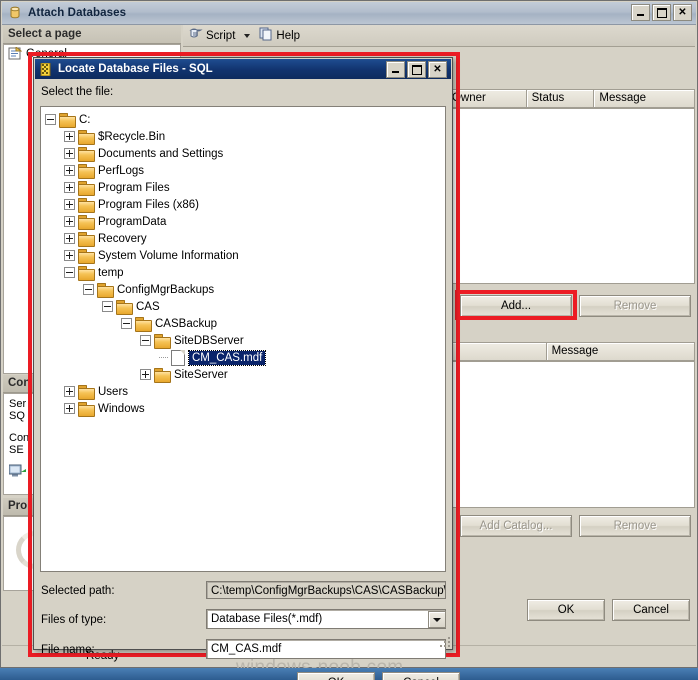 The height and width of the screenshot is (680, 698). Describe the element at coordinates (135, 69) in the screenshot. I see `locate-dialog-title: Locate Database Files - SQL` at that location.